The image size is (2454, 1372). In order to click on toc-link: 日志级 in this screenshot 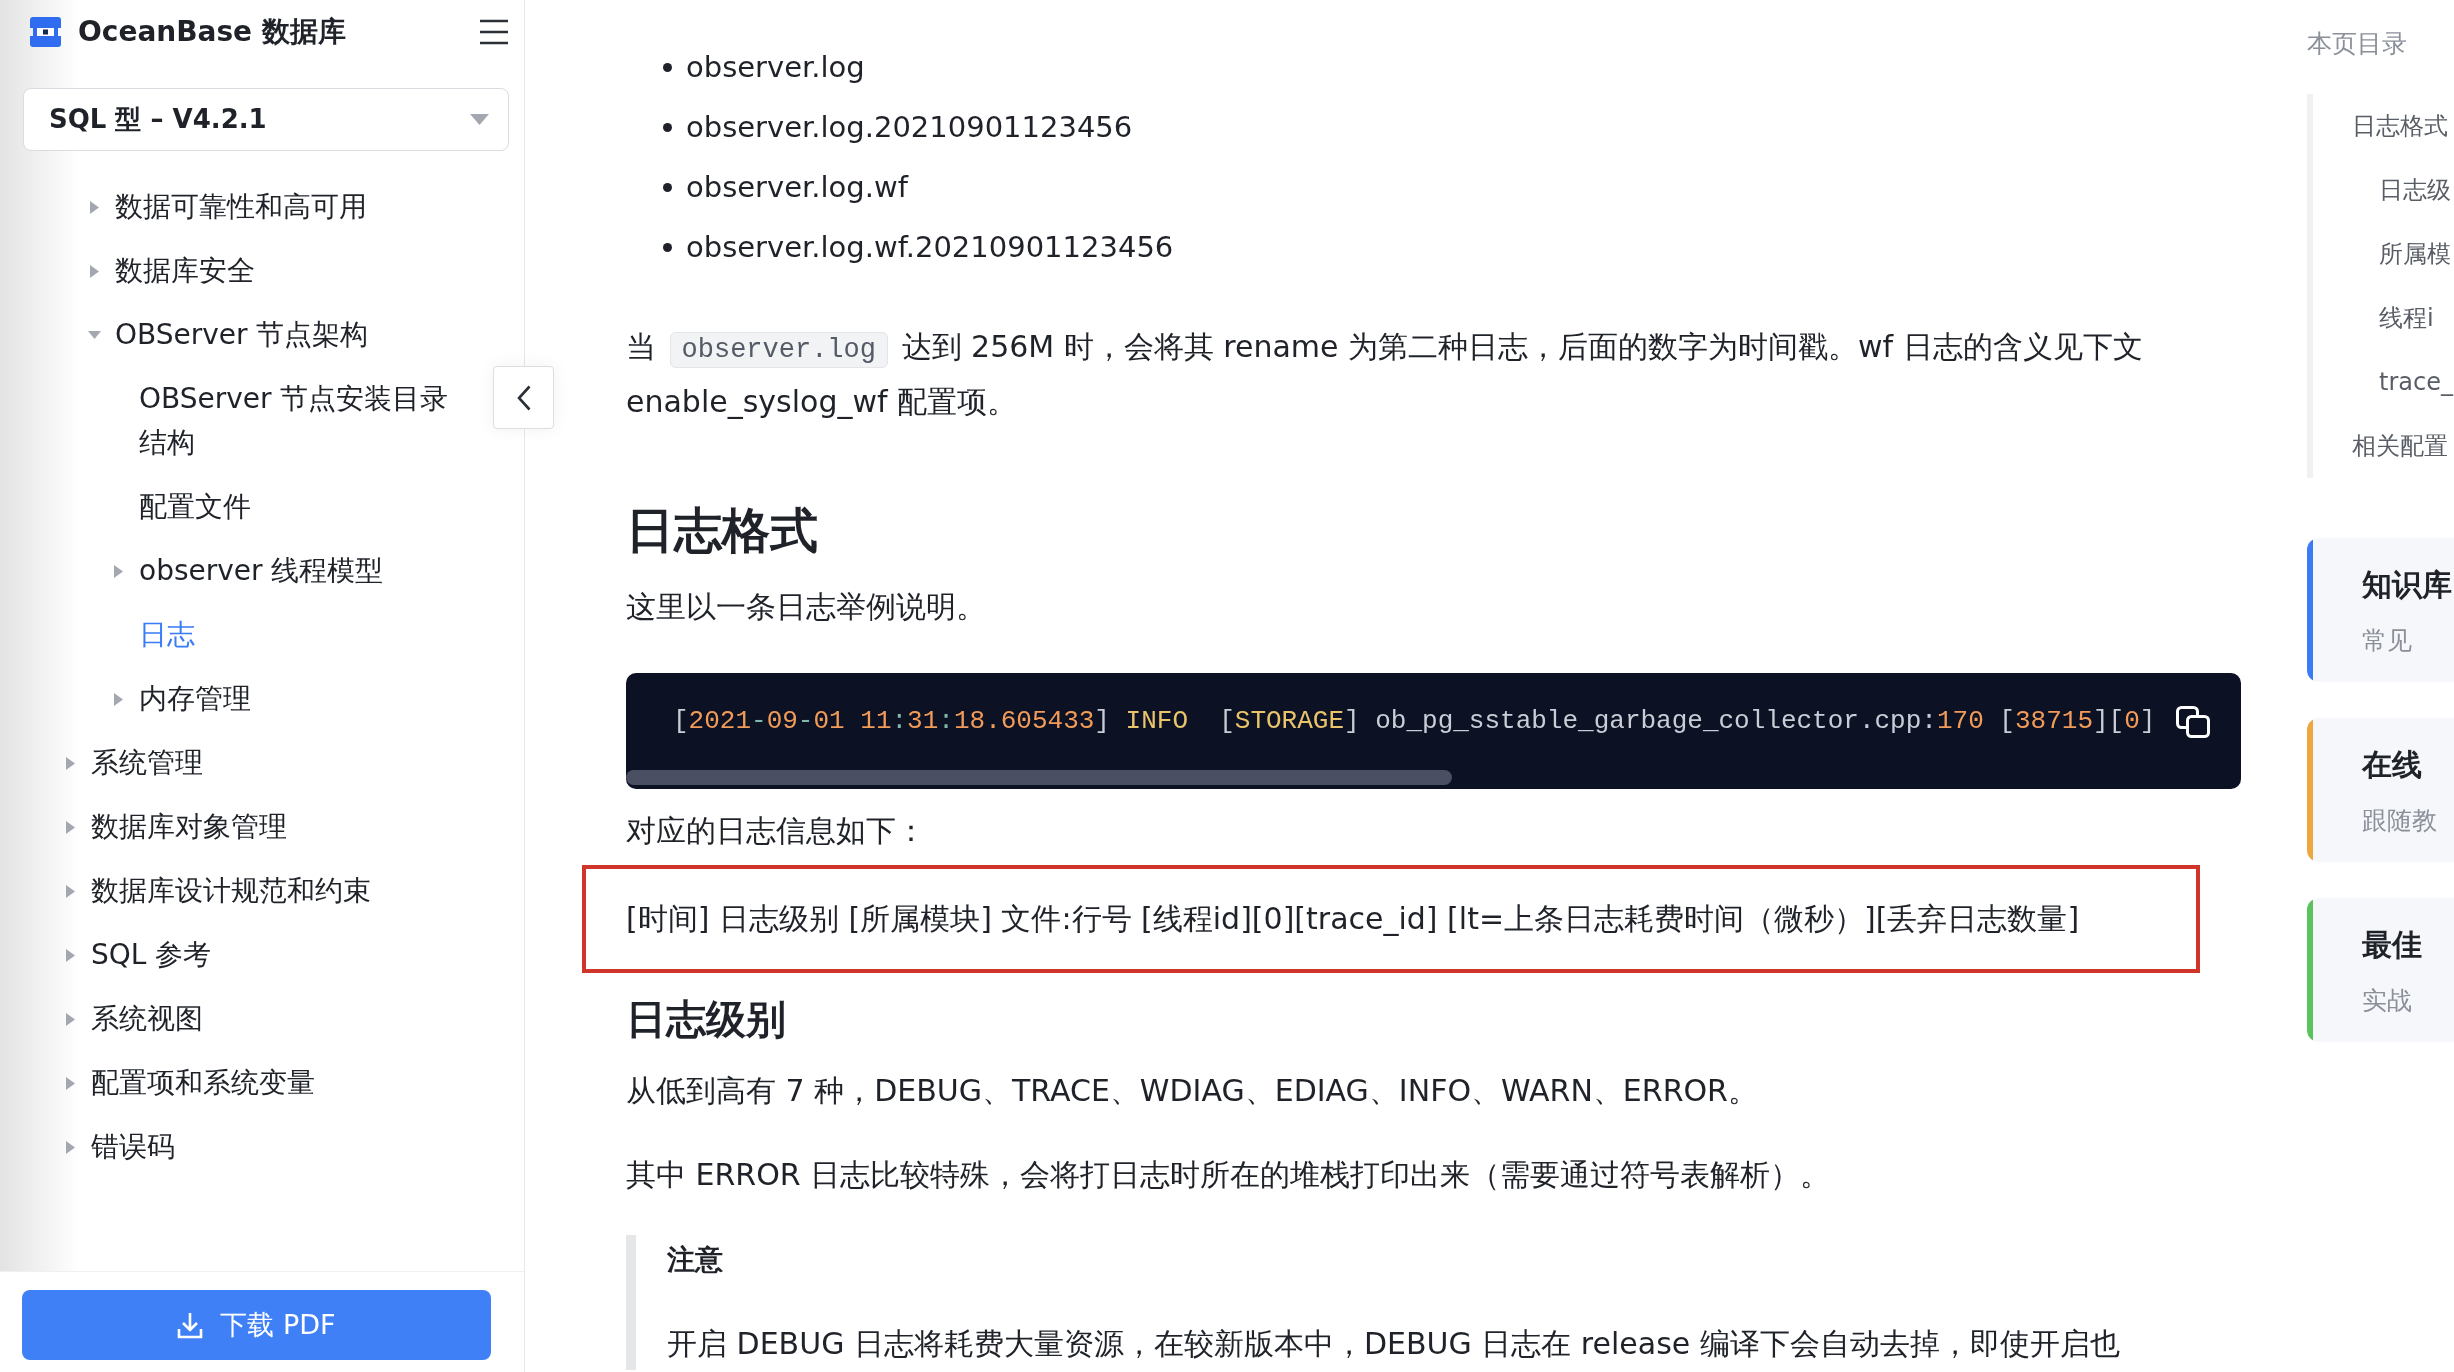, I will do `click(2415, 190)`.